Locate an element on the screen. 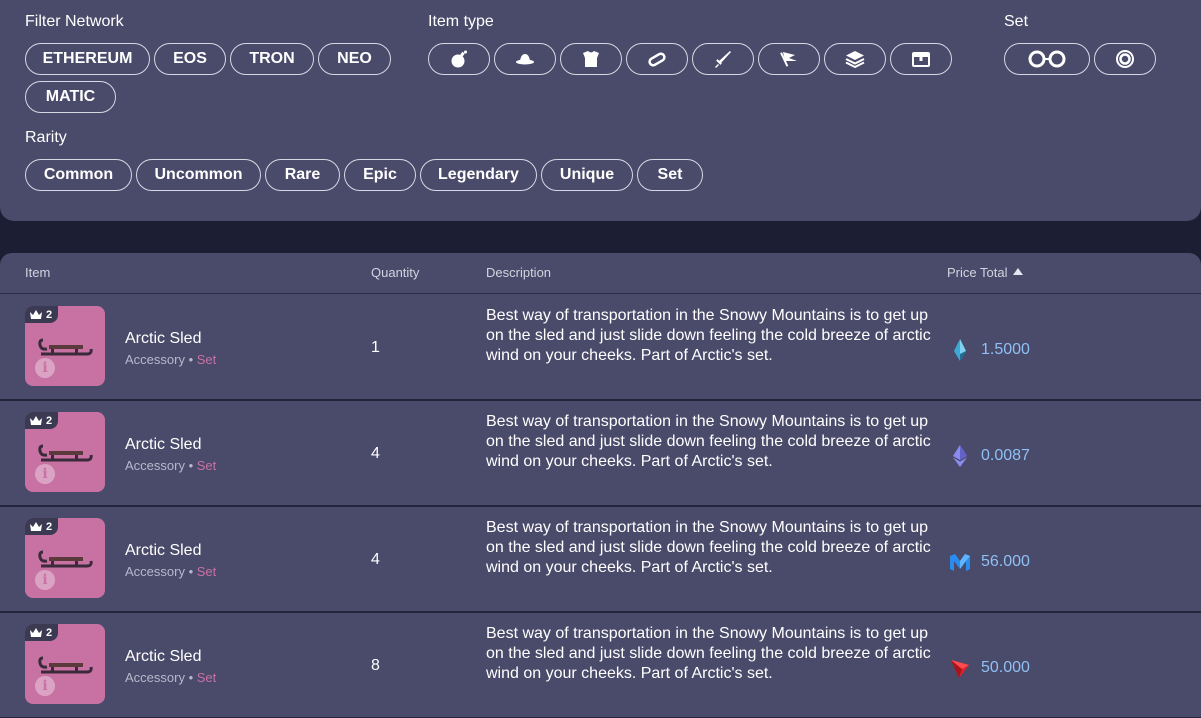 The height and width of the screenshot is (718, 1201). network-chip-eos: EOS is located at coordinates (190, 59).